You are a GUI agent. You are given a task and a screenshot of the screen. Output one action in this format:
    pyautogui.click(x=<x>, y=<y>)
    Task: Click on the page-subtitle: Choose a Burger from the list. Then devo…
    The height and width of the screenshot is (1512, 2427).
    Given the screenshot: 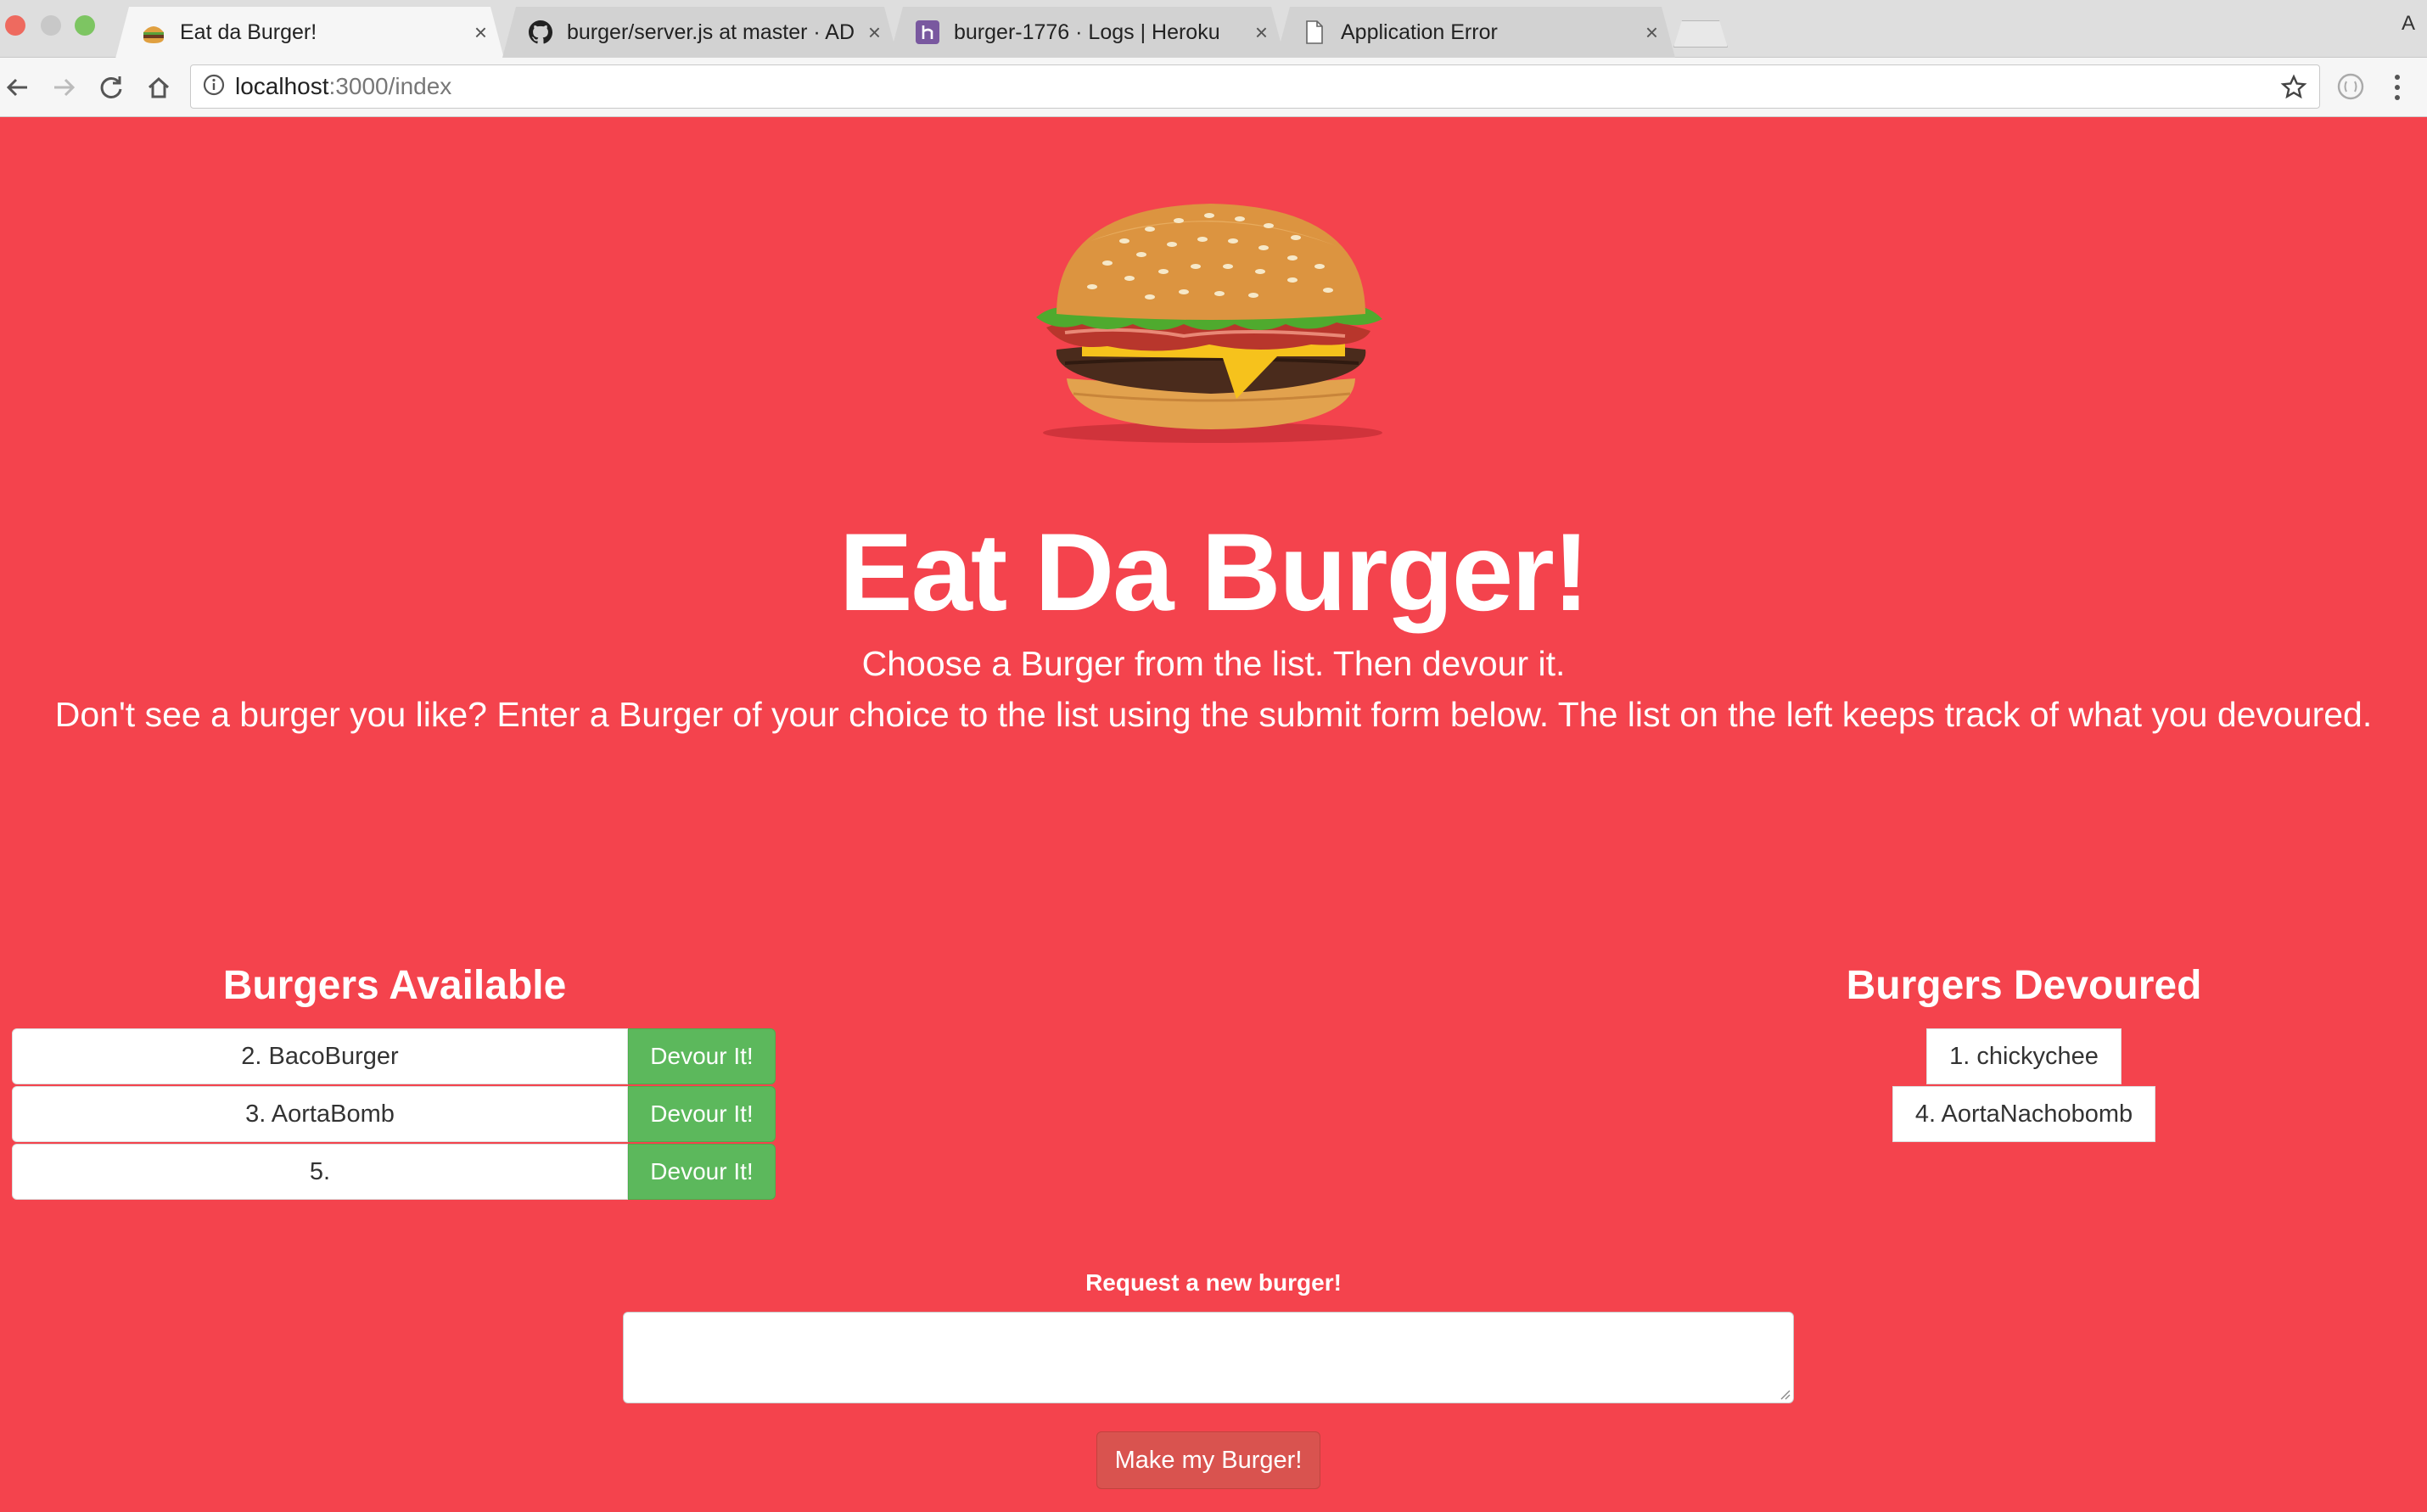 What is the action you would take?
    pyautogui.click(x=1213, y=663)
    